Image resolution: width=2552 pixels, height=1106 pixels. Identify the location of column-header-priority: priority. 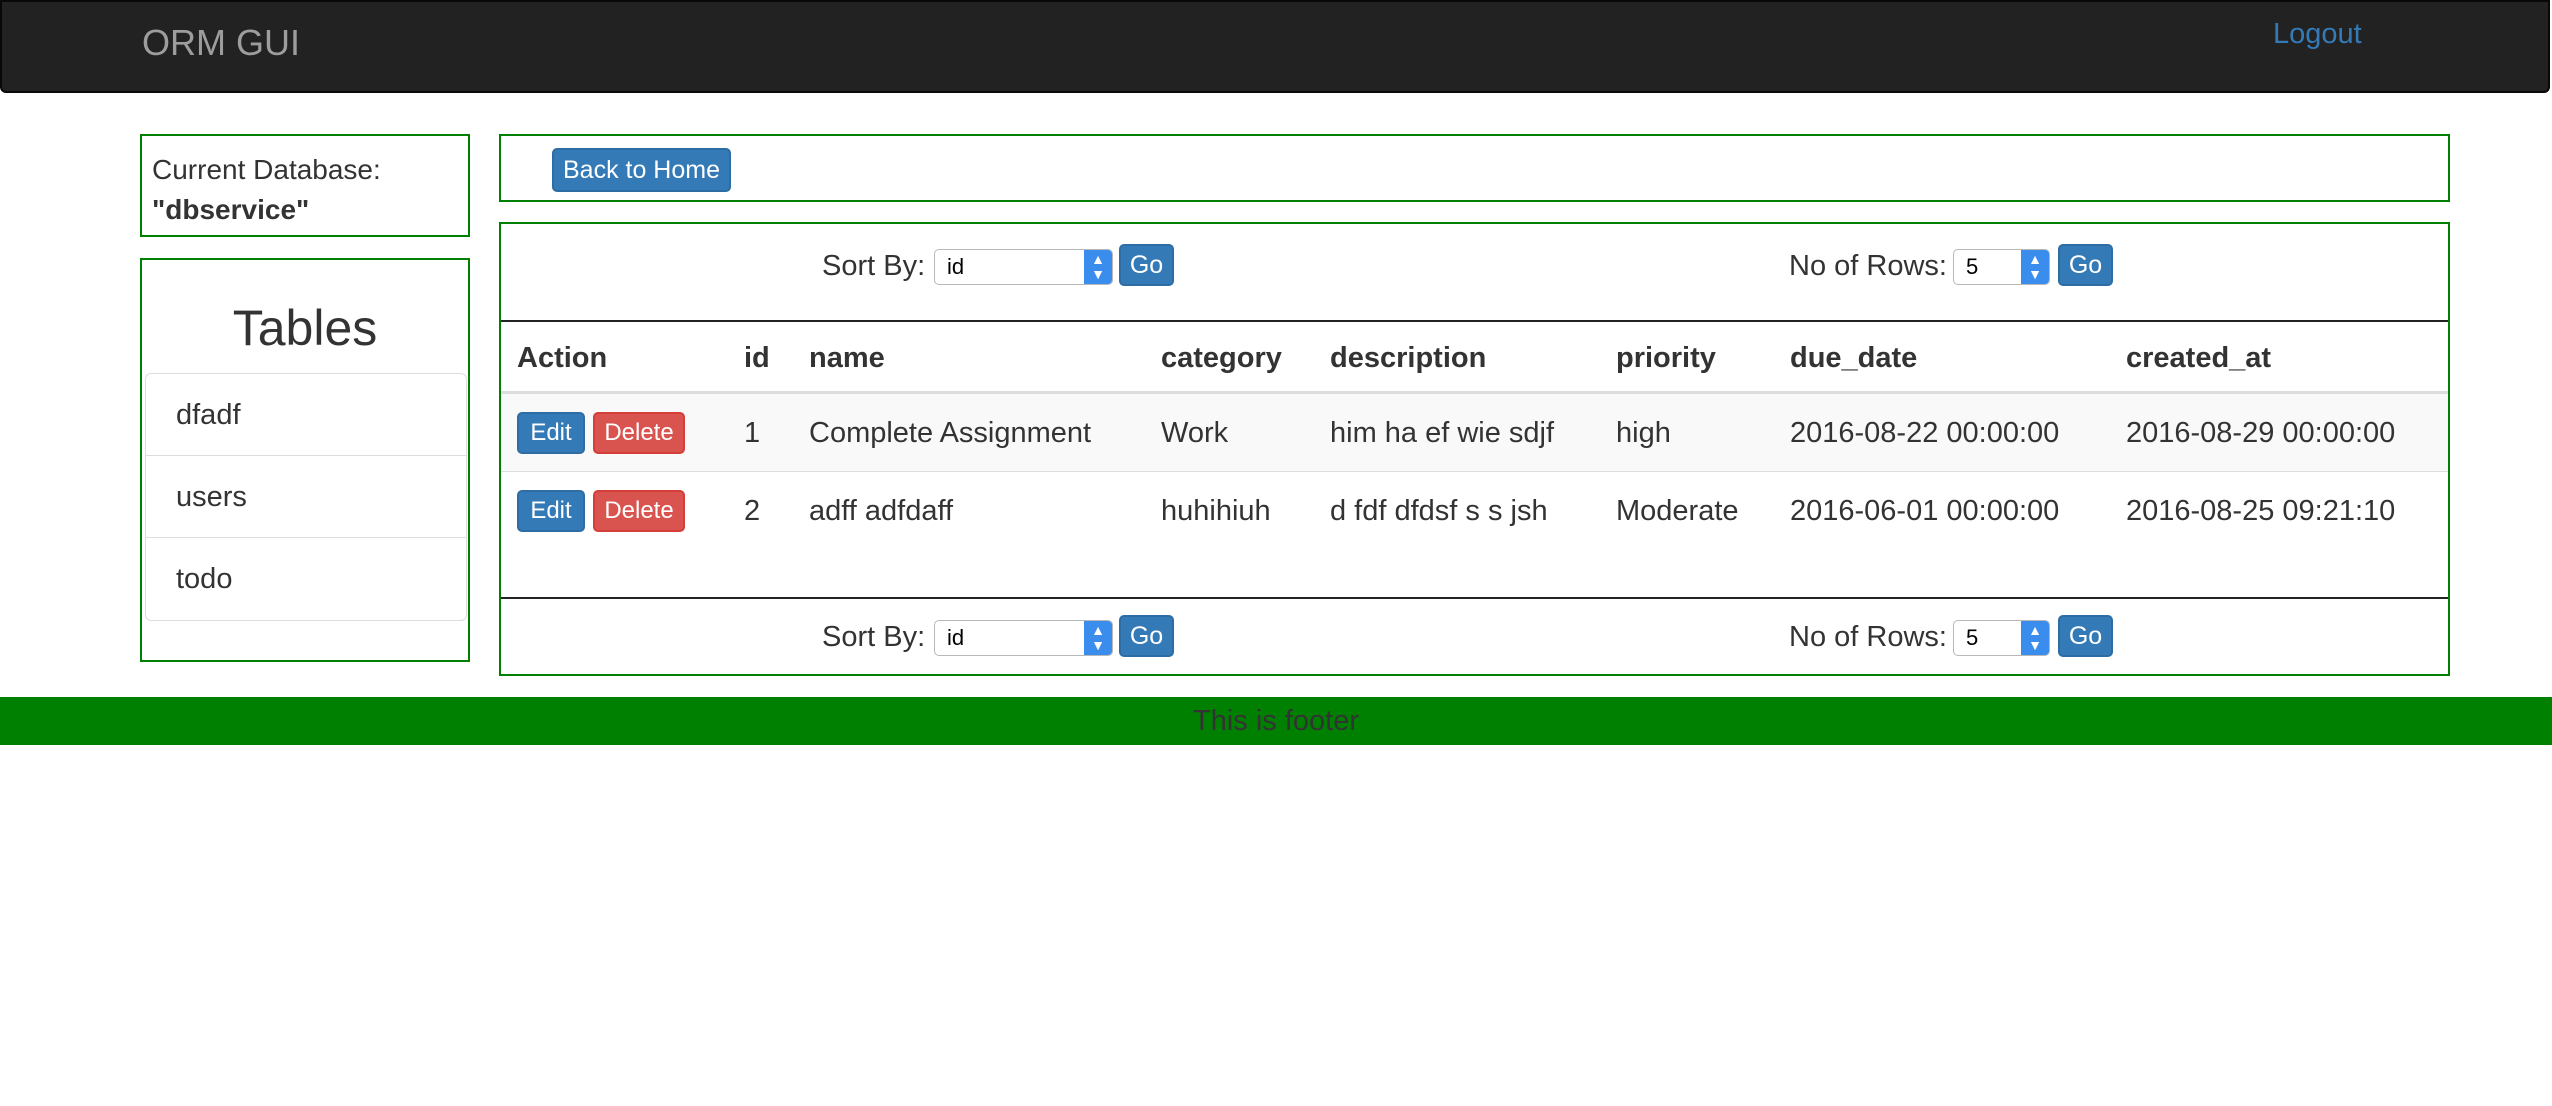
(1666, 358).